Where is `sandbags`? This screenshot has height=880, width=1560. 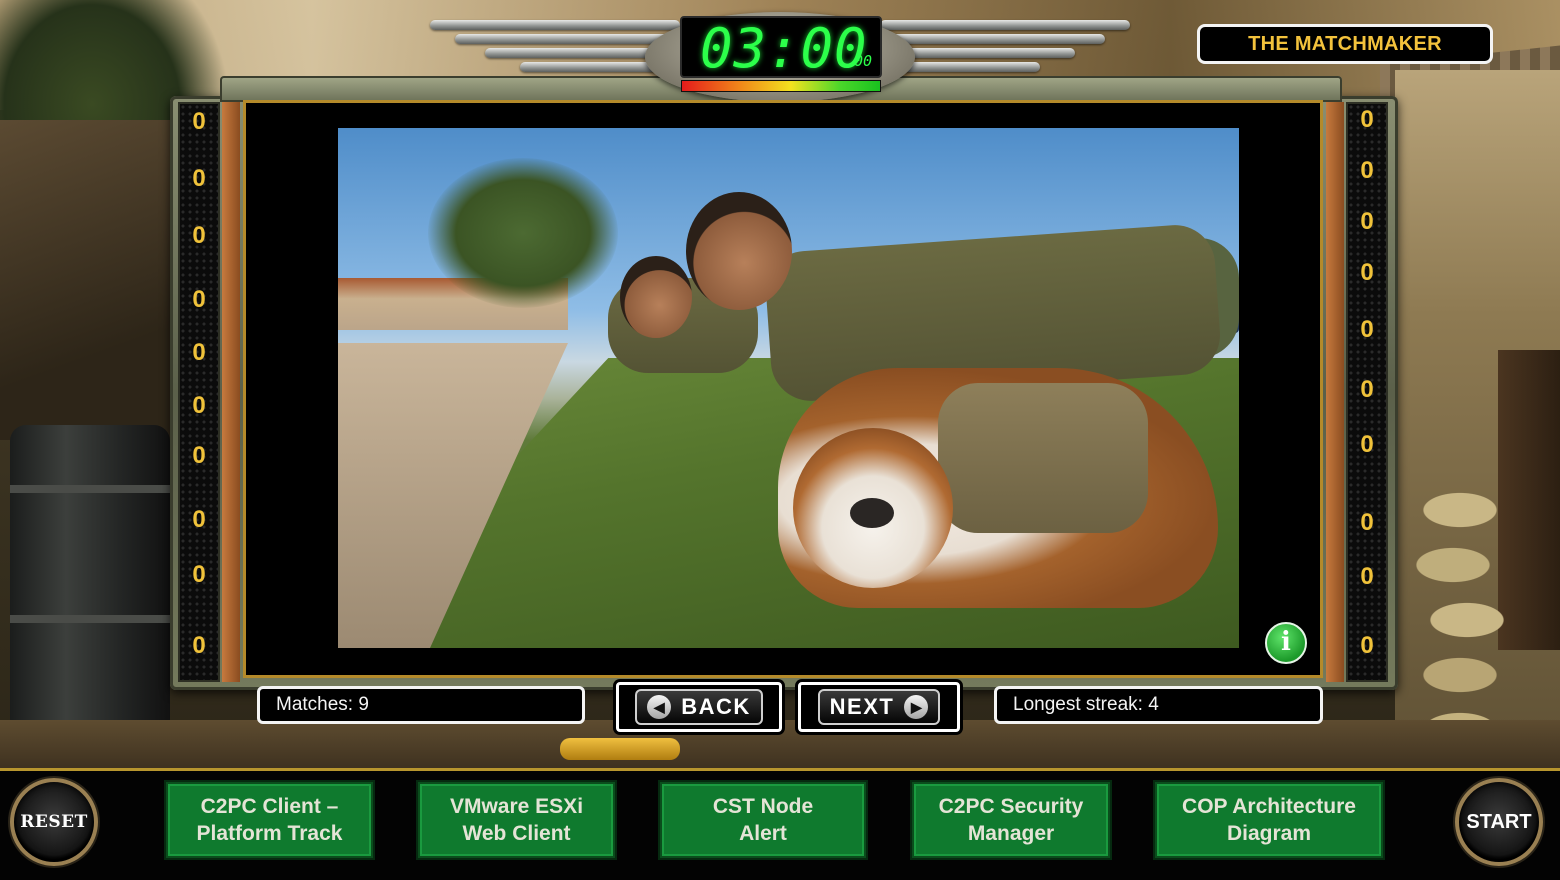
sandbags is located at coordinates (1460, 620).